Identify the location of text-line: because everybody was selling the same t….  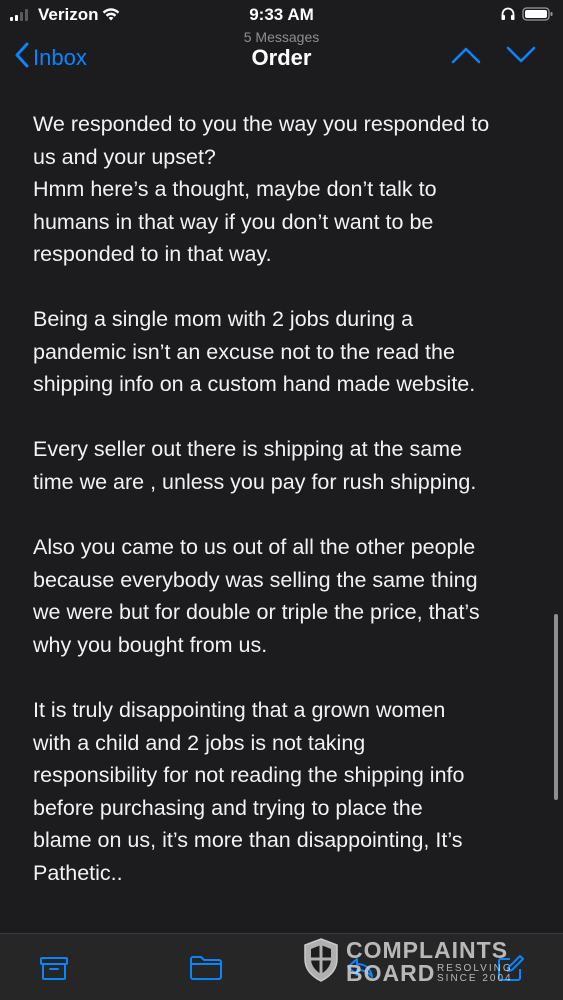
(255, 579).